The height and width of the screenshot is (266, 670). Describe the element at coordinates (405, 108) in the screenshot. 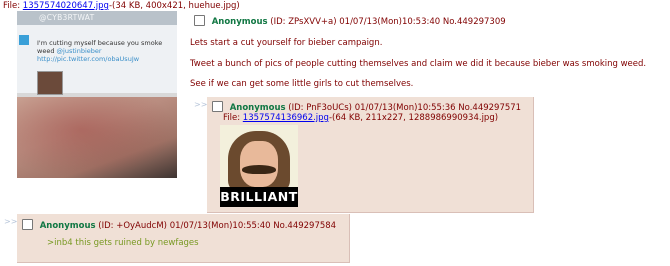

I see `reply-1-datetime: 01/07/13(Mon)10:55:36` at that location.